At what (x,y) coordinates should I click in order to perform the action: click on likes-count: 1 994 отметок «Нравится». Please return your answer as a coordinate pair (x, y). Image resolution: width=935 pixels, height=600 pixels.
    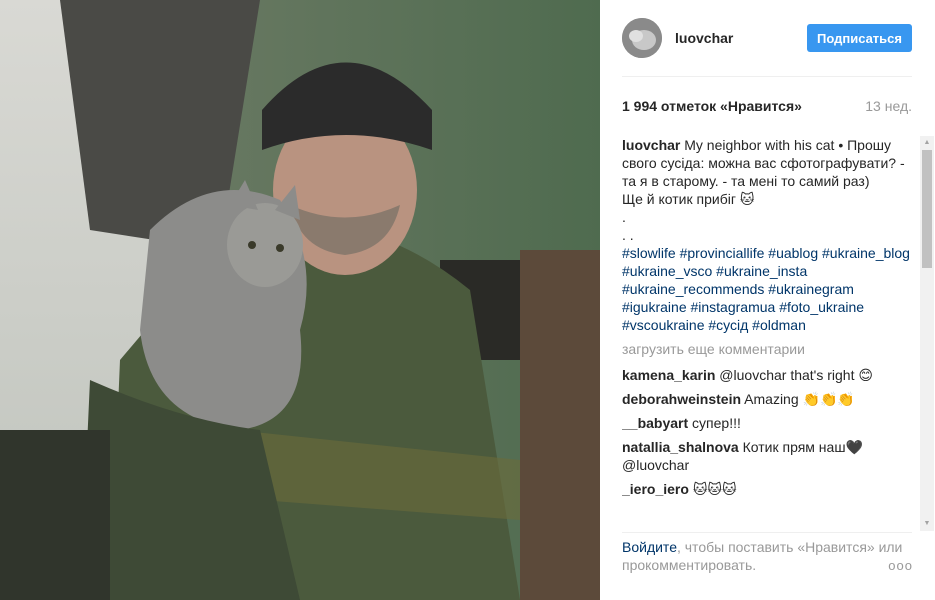
    Looking at the image, I should click on (712, 106).